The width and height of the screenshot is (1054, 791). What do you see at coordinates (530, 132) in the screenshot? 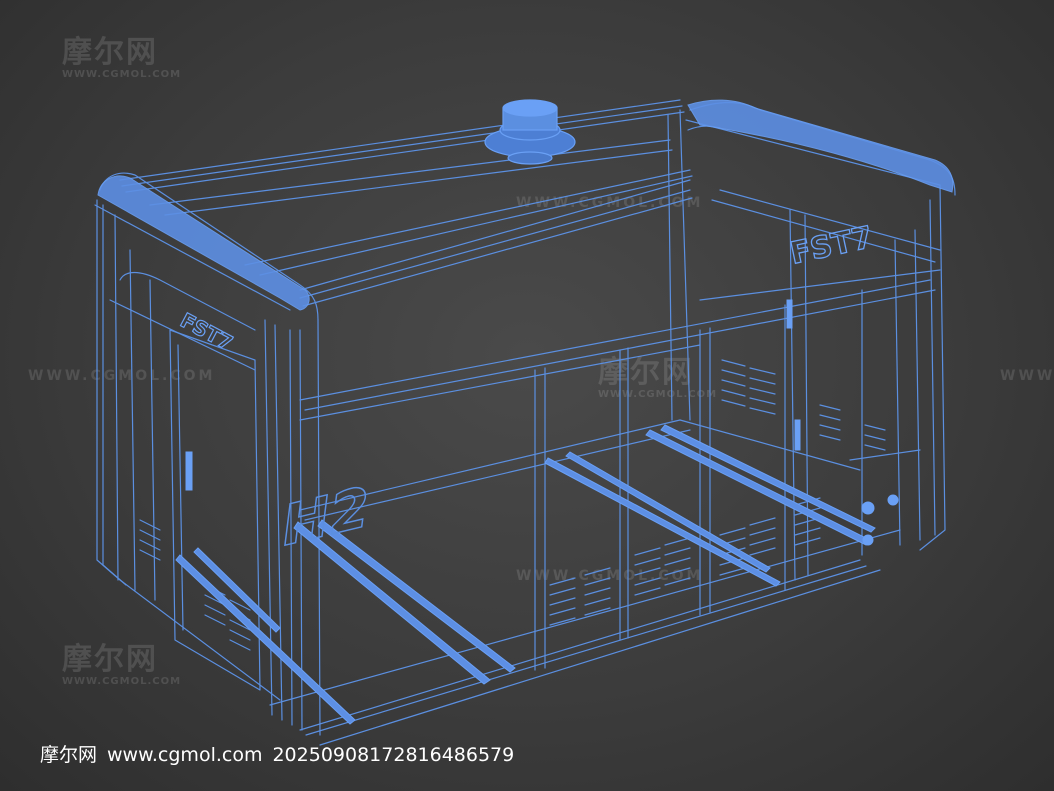
I see `filler-cap` at bounding box center [530, 132].